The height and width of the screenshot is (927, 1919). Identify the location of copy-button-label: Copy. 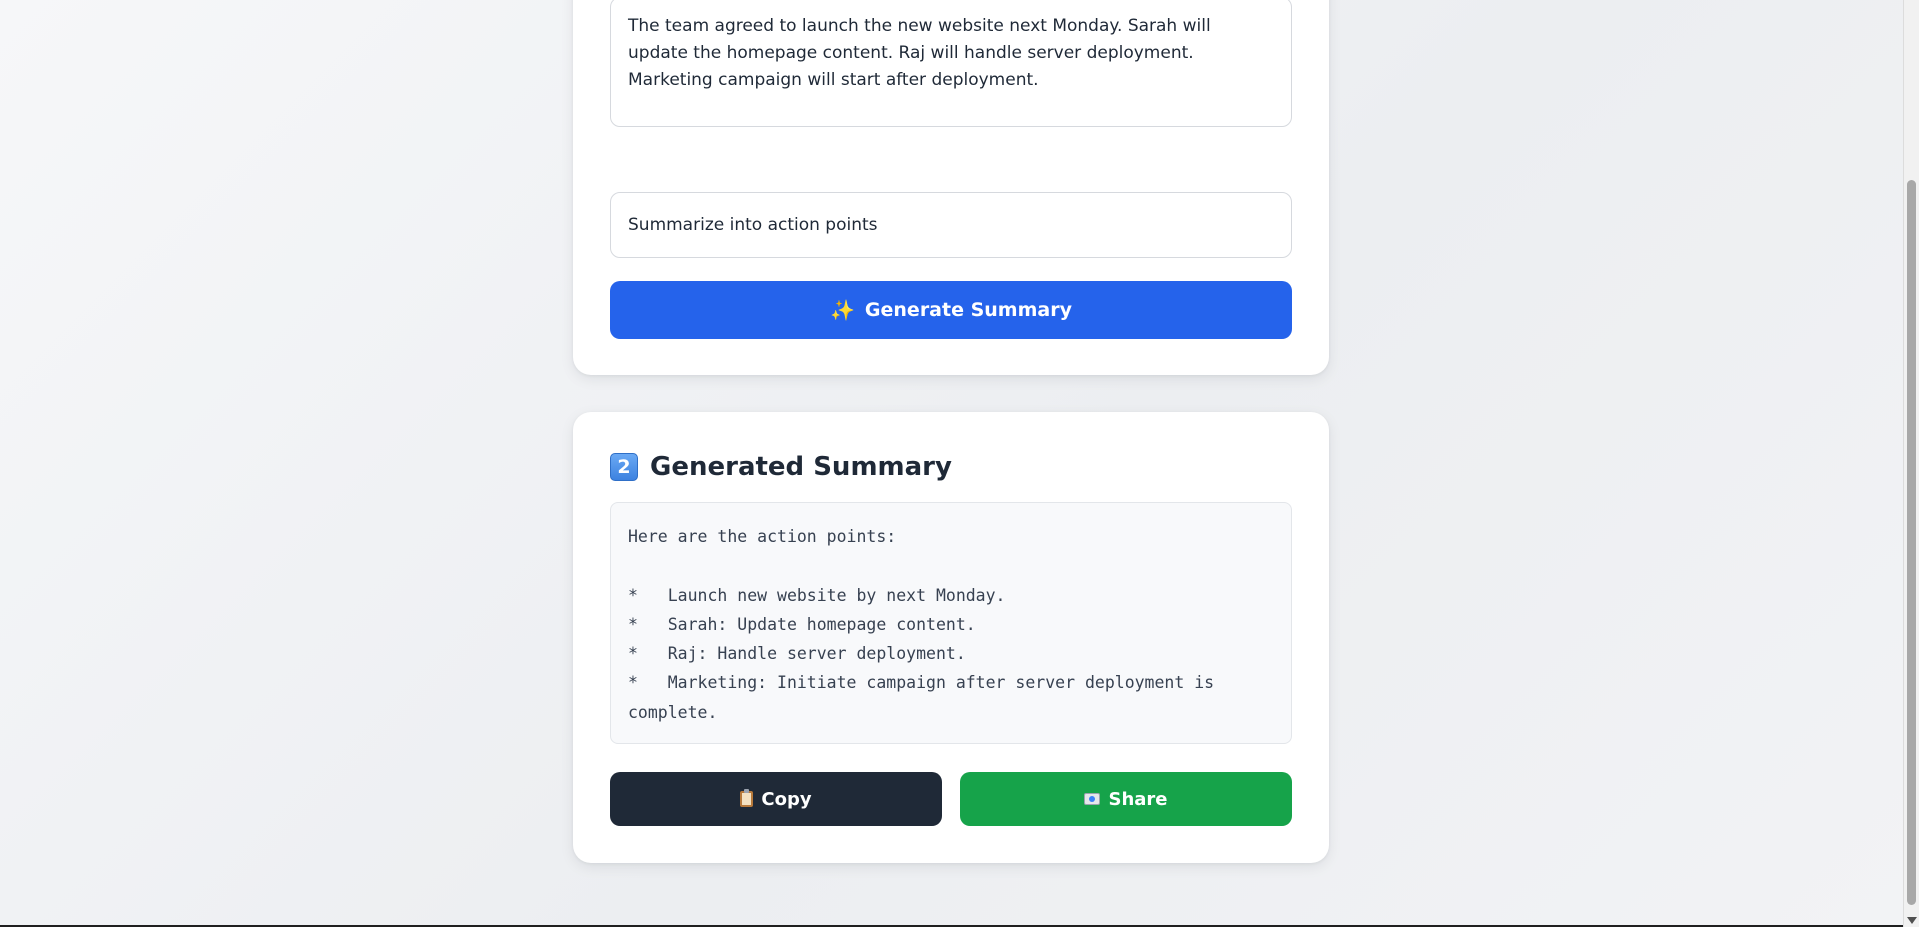
(786, 799).